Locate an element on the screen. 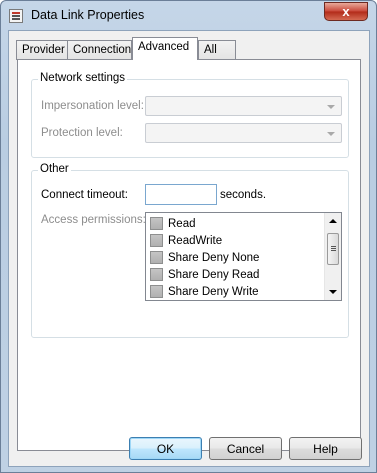 This screenshot has width=377, height=473. connect-timeout-input is located at coordinates (181, 194).